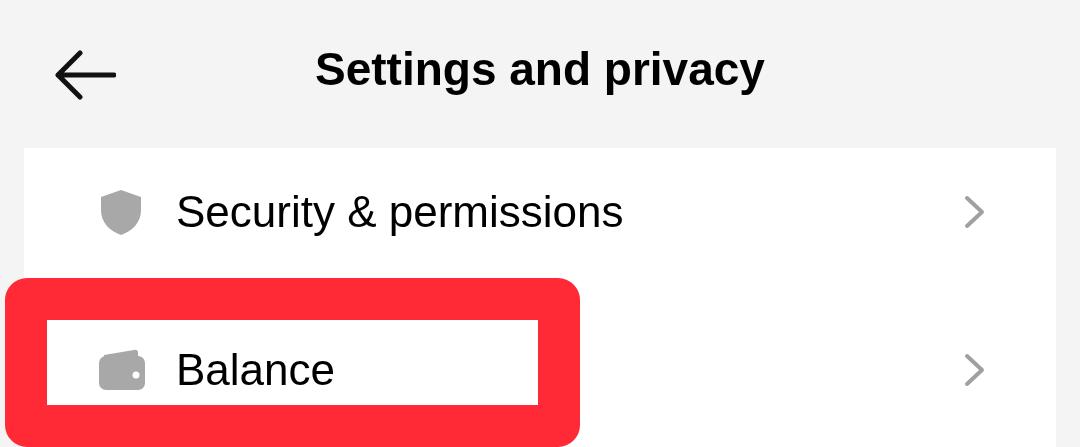  What do you see at coordinates (122, 370) in the screenshot?
I see `wallet-icon` at bounding box center [122, 370].